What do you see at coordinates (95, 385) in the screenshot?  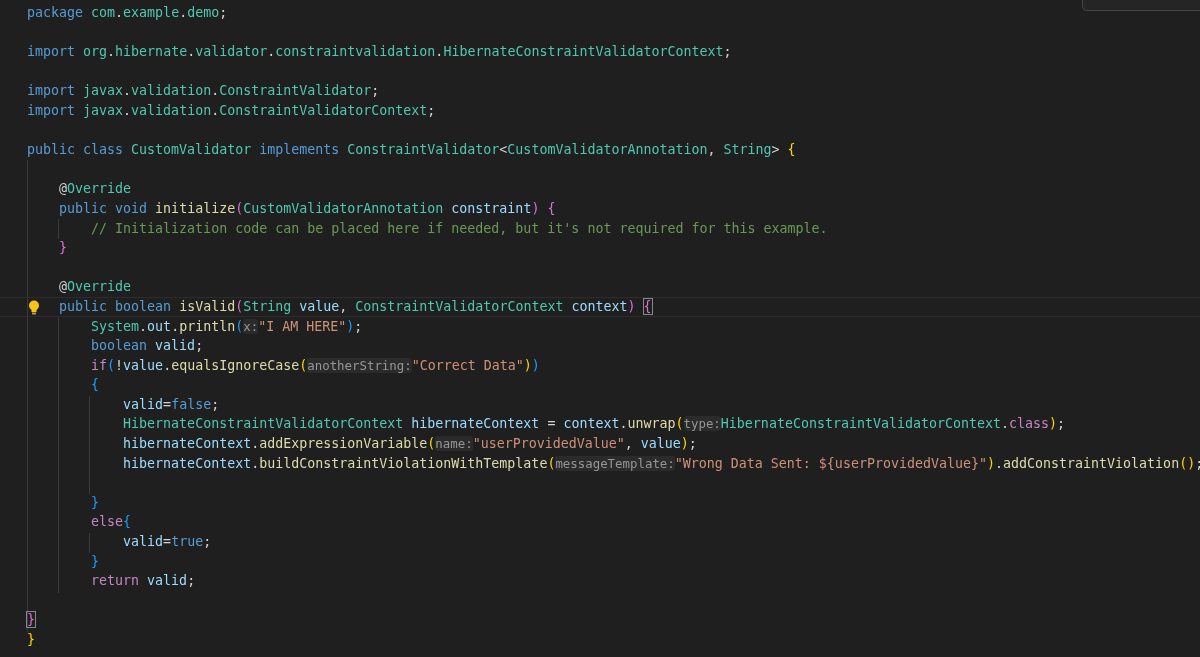 I see `code-line: {` at bounding box center [95, 385].